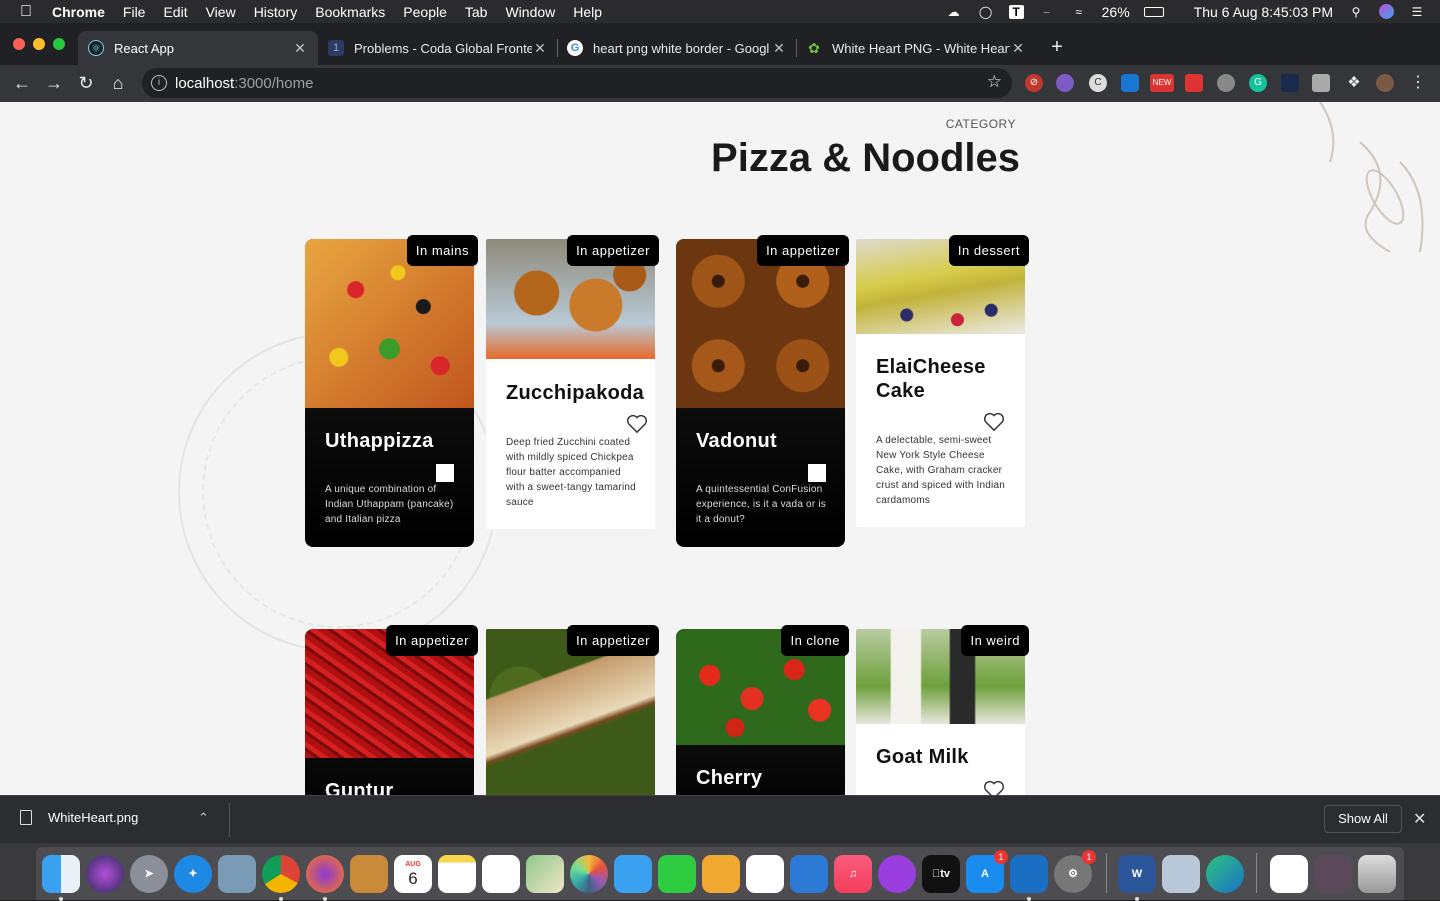 This screenshot has width=1440, height=901. What do you see at coordinates (1417, 12) in the screenshot?
I see `notification-center-icon: ☰` at bounding box center [1417, 12].